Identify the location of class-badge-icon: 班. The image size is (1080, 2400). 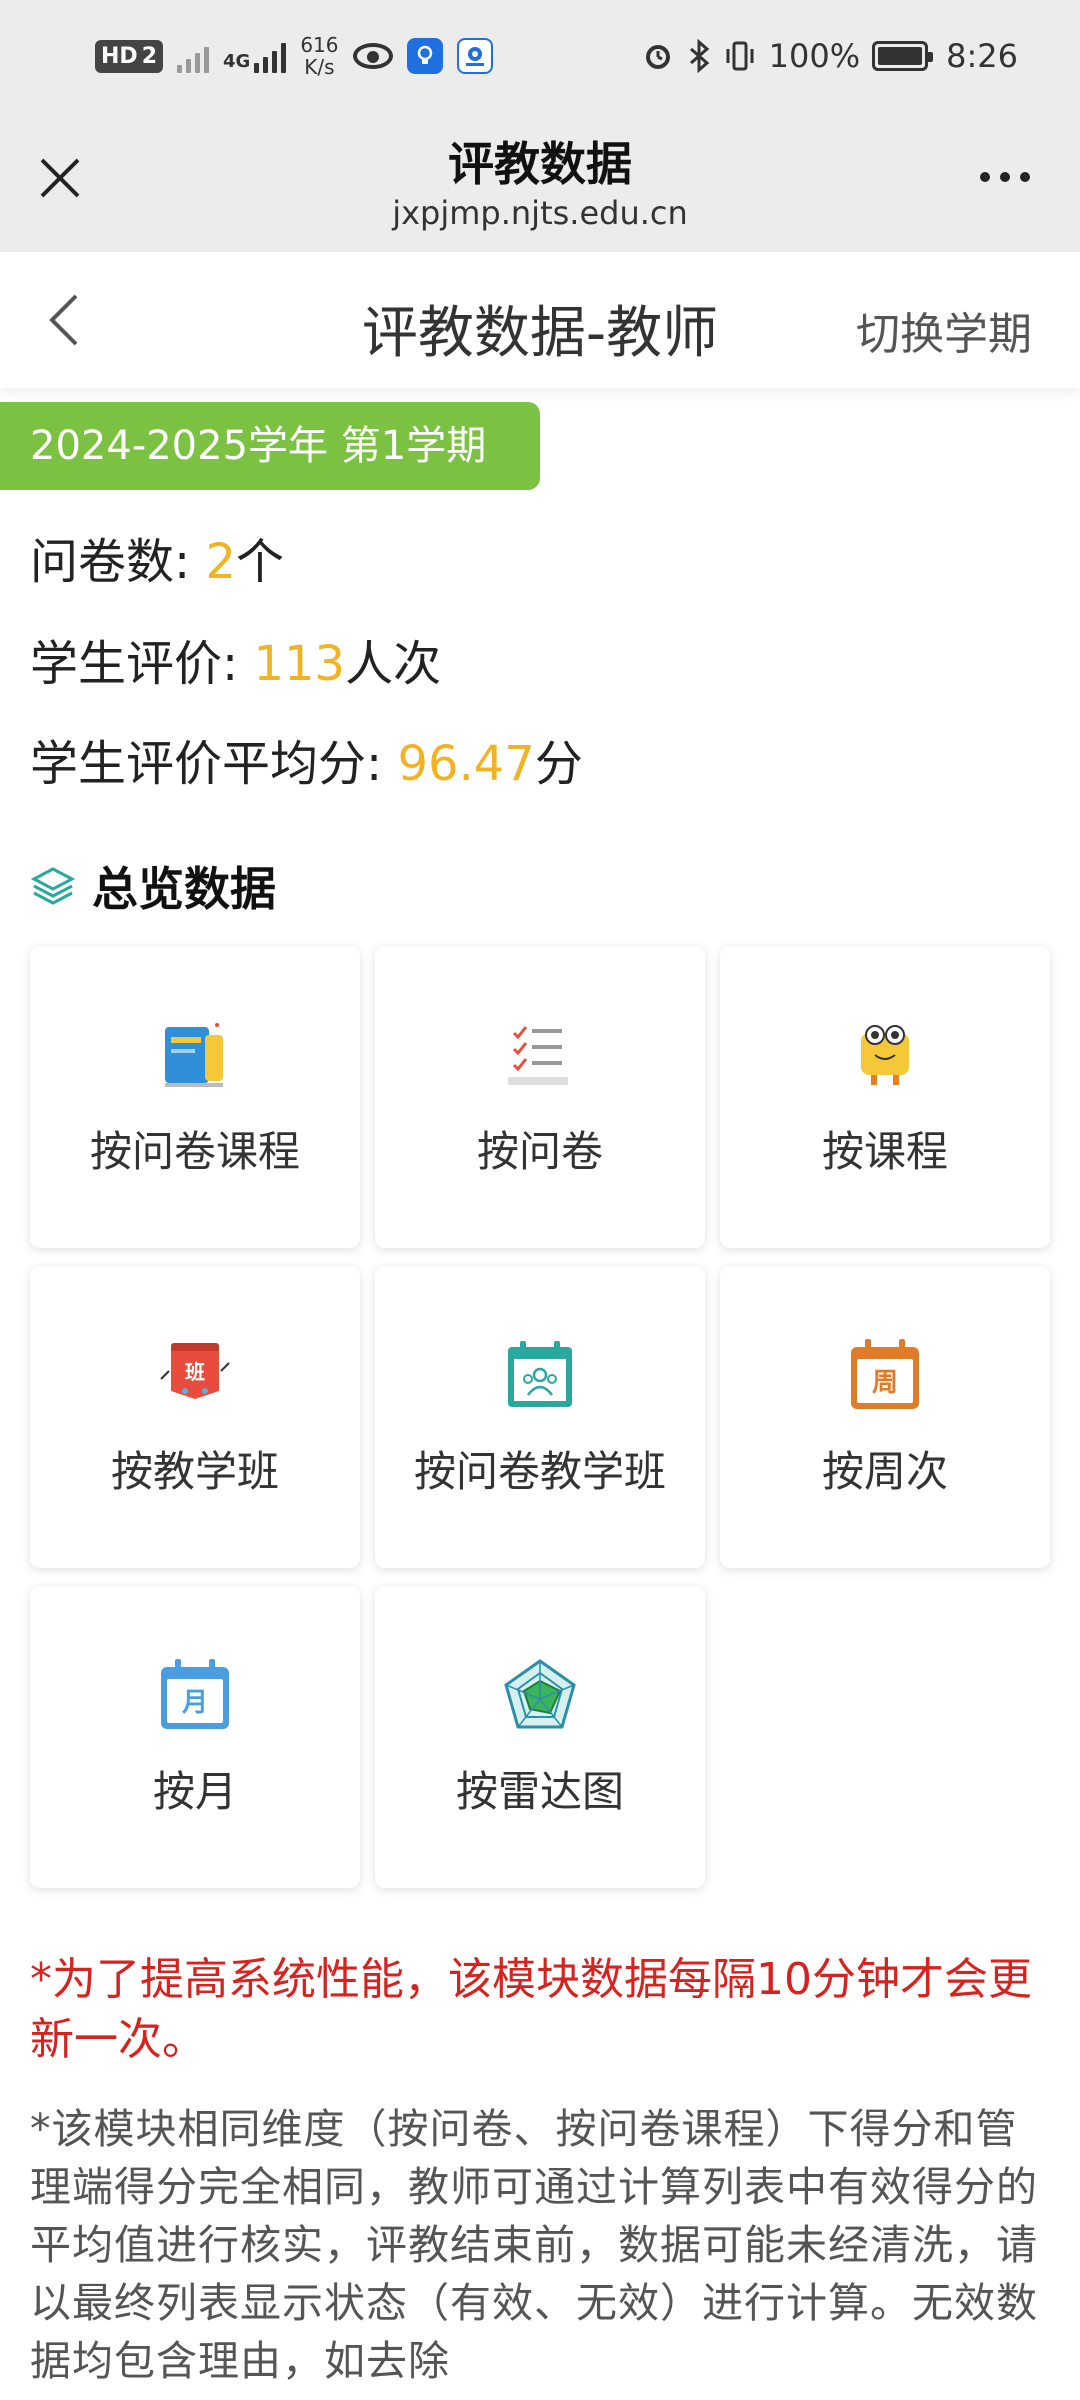
(195, 1375).